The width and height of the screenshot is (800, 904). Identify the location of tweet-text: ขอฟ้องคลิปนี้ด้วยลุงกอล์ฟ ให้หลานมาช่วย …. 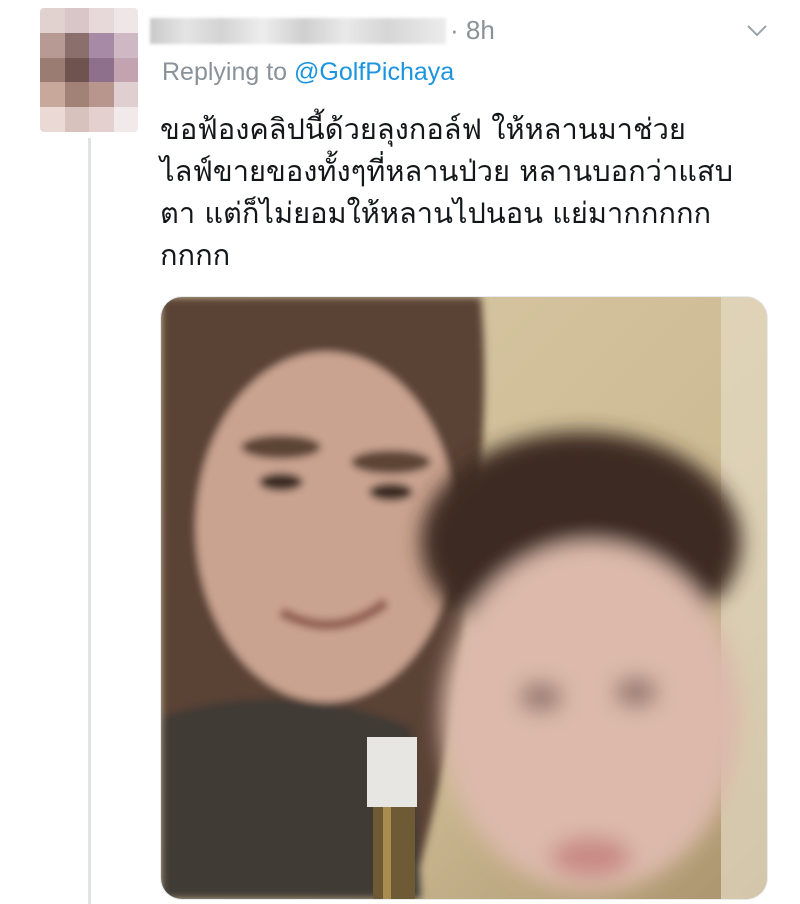
(475, 192).